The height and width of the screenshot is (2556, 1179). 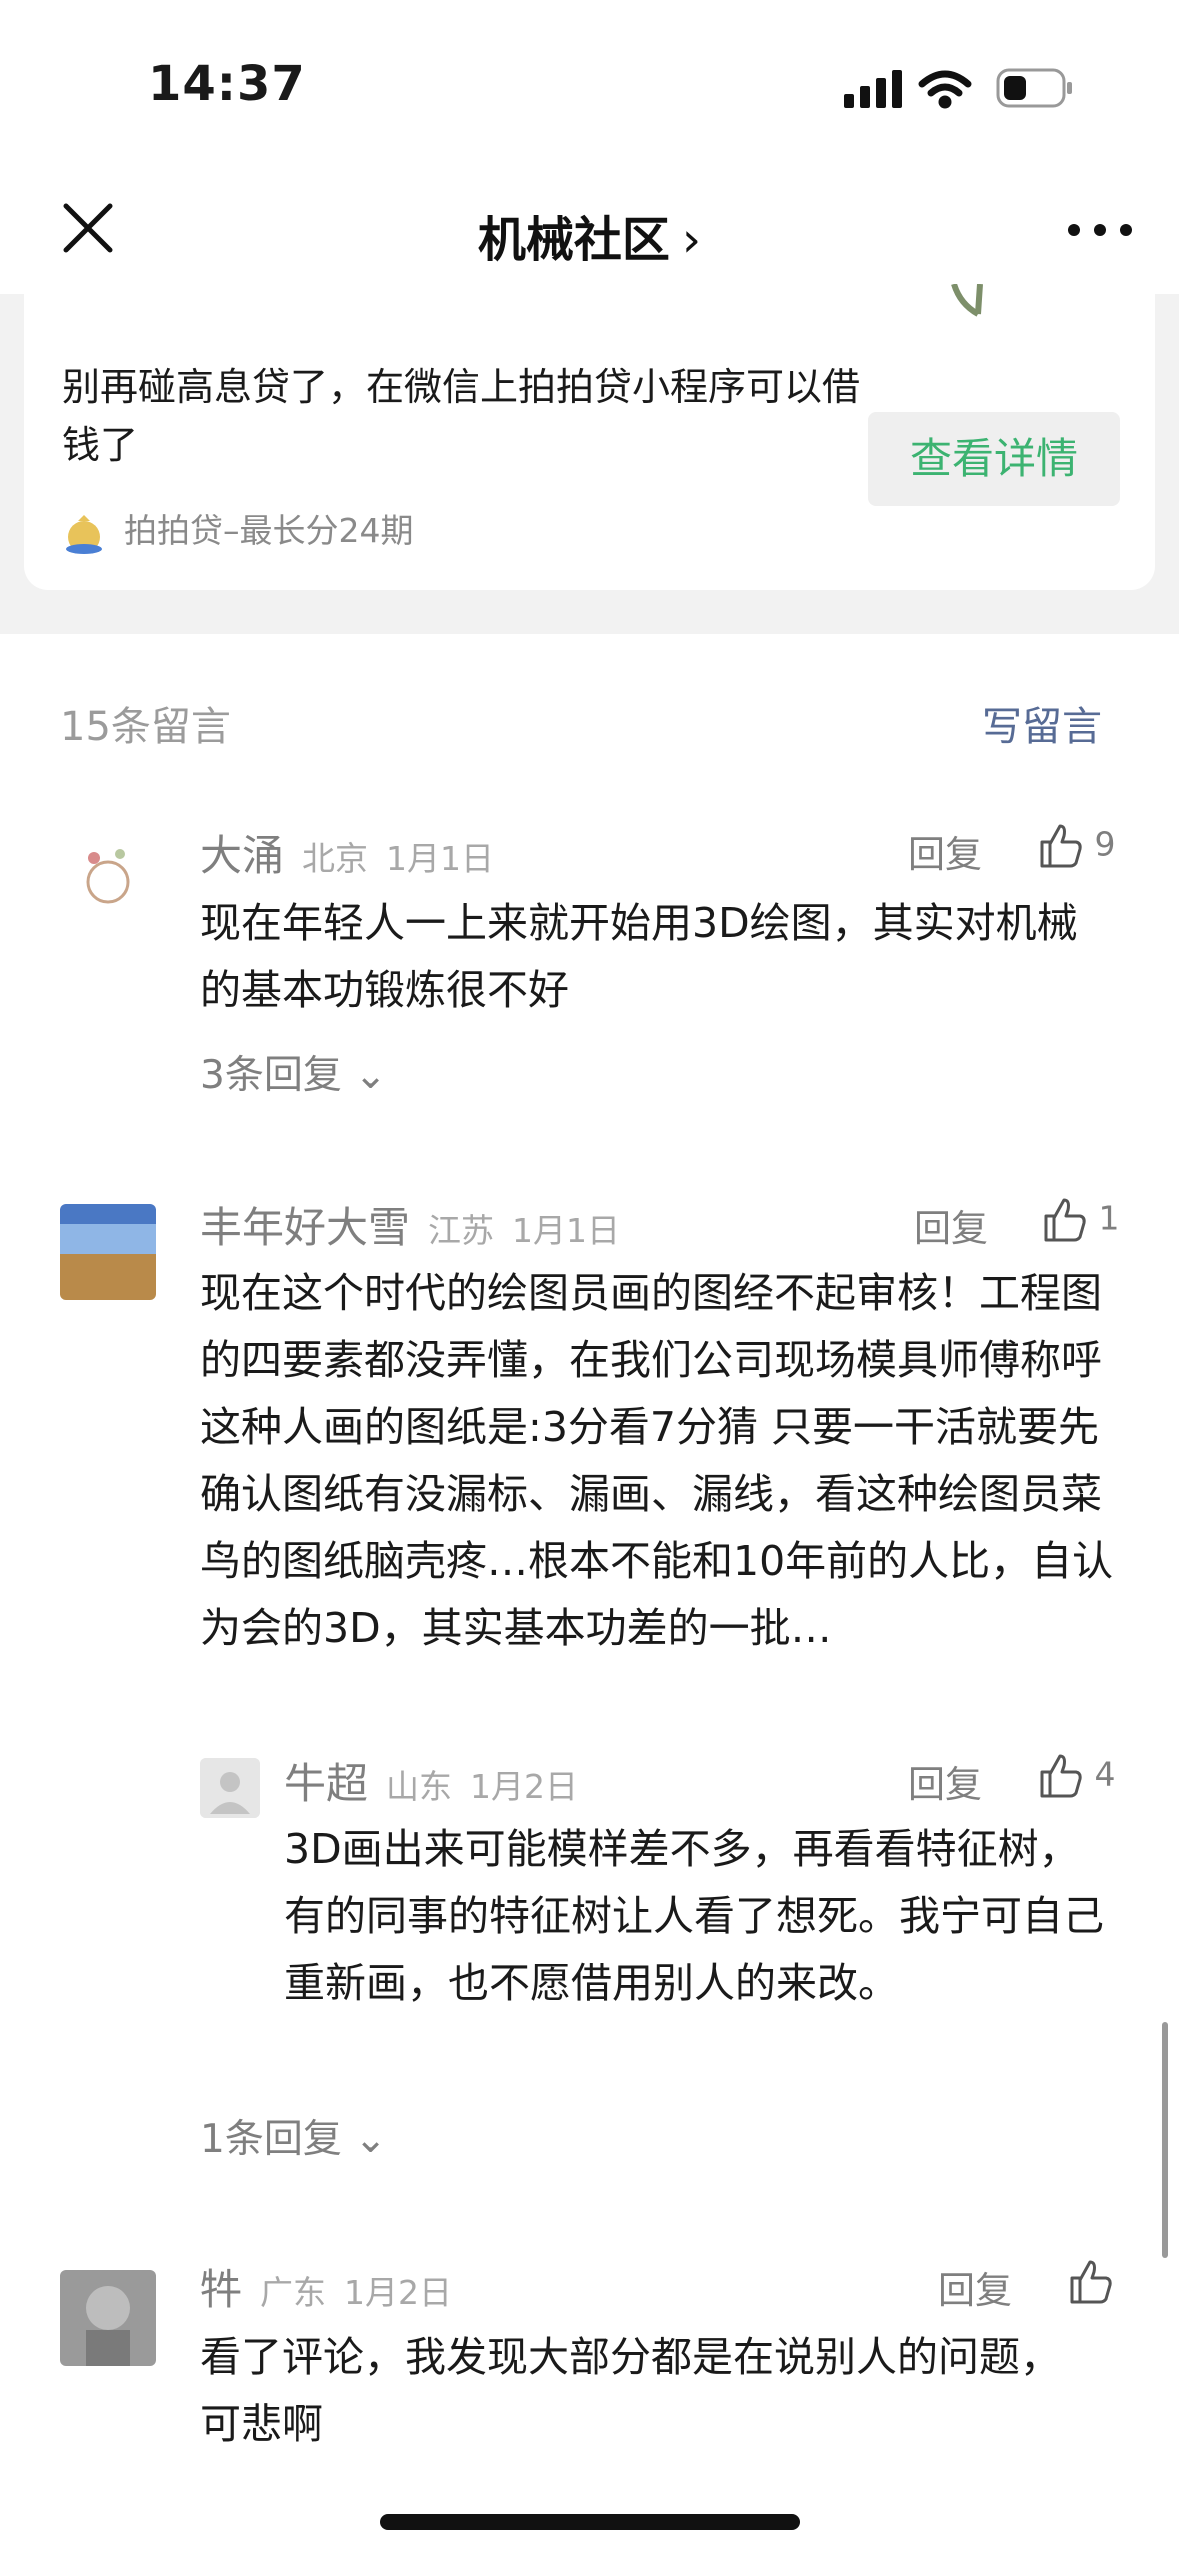 I want to click on expand-replies-button: 1条回复 ⌄, so click(x=293, y=2136).